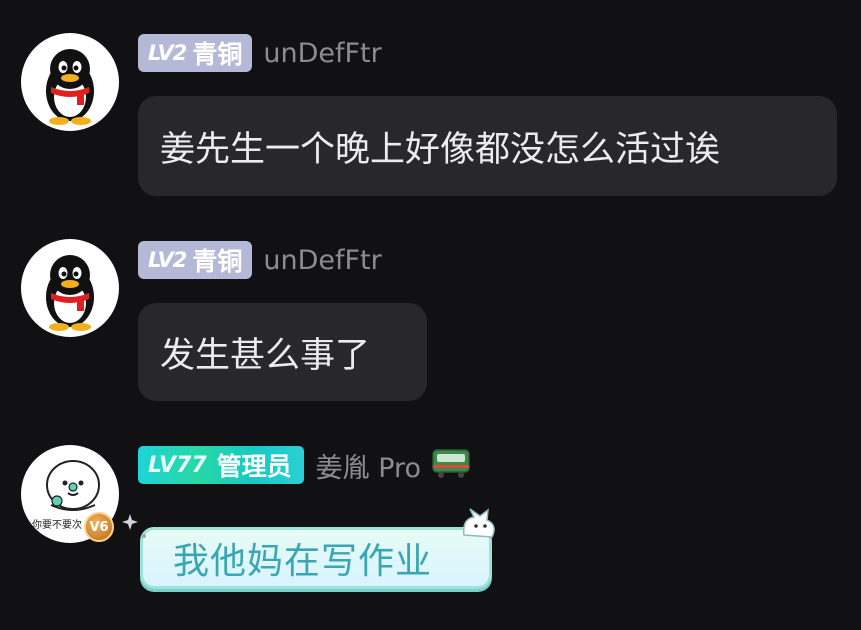 This screenshot has width=861, height=630. I want to click on username: 姜胤 Pro, so click(368, 465).